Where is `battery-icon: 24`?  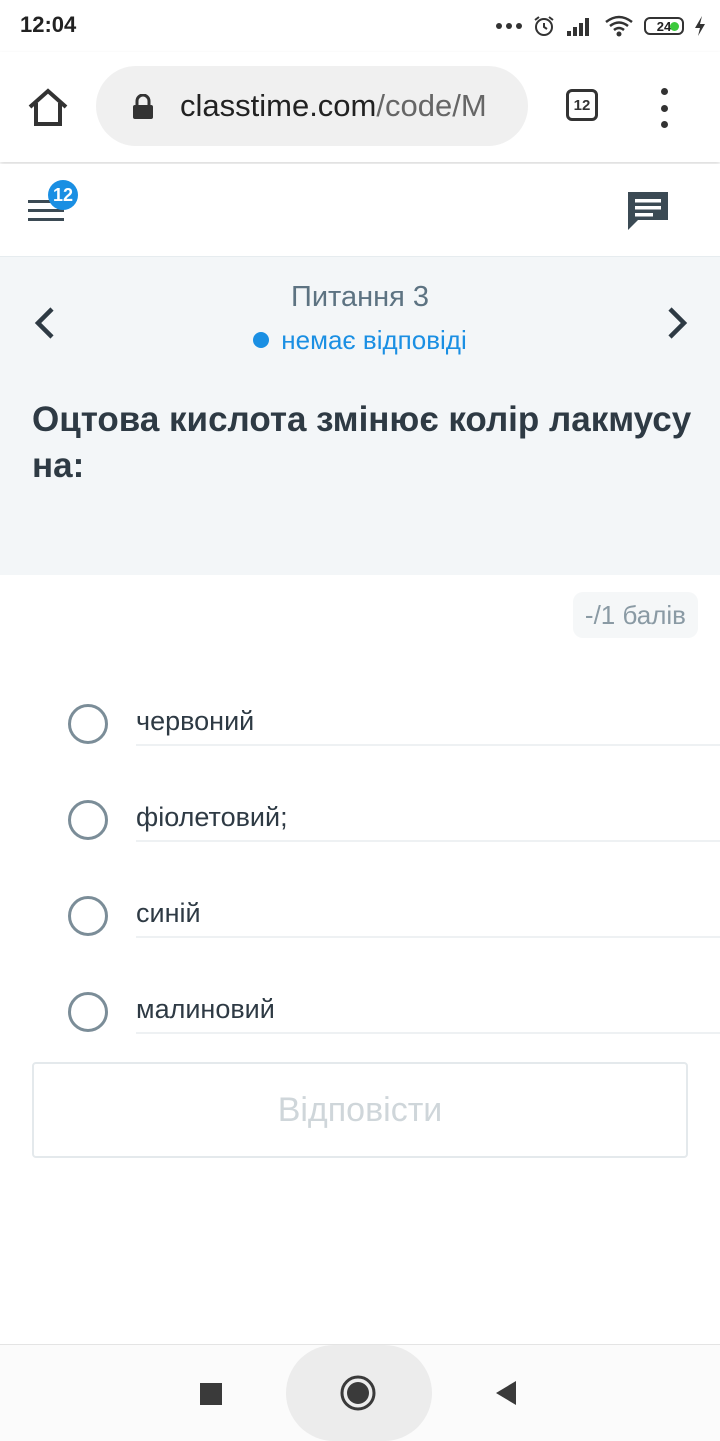 battery-icon: 24 is located at coordinates (664, 26).